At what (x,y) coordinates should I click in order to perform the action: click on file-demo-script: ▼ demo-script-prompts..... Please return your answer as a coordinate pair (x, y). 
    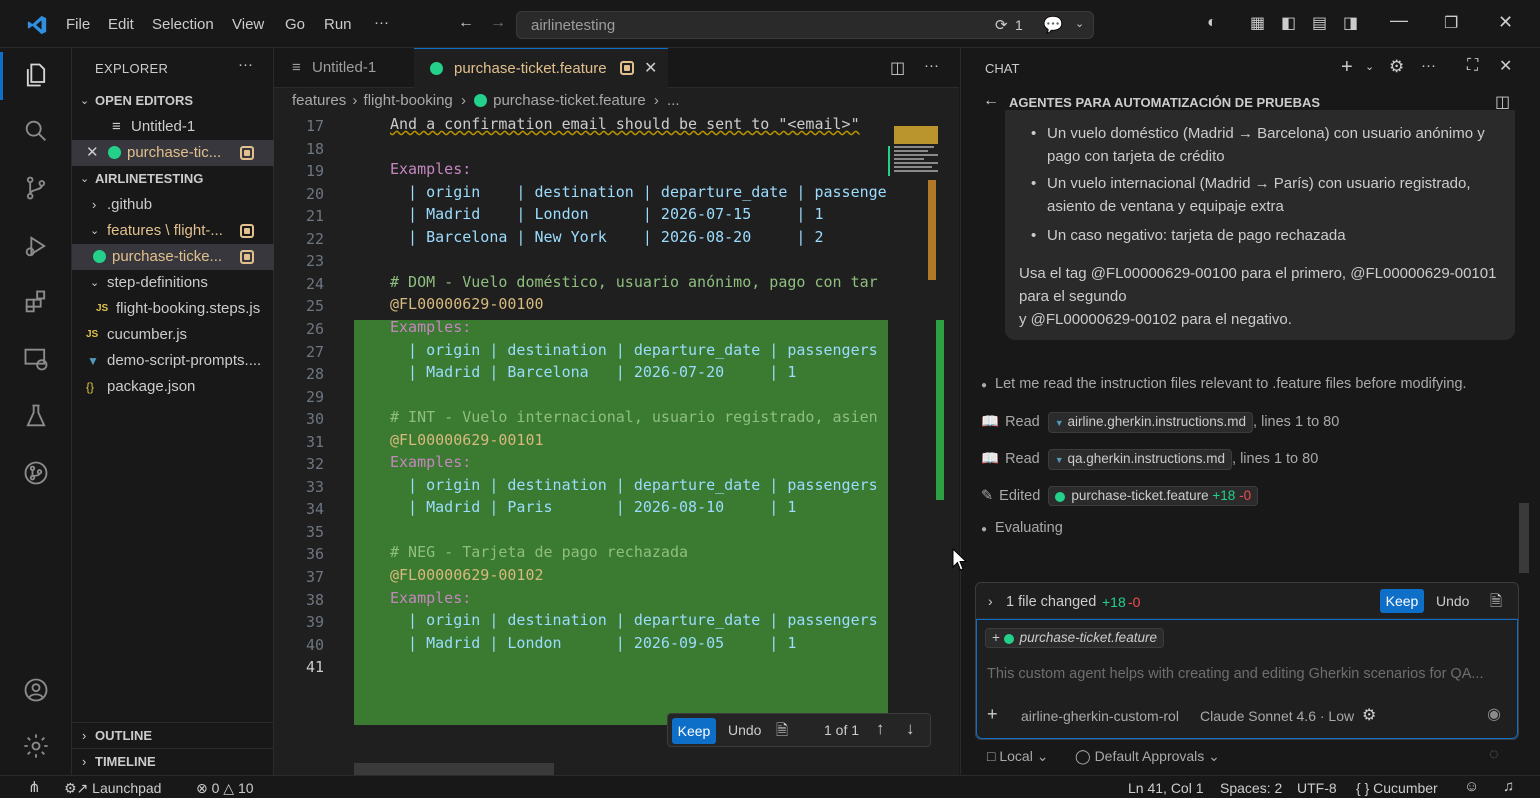
    Looking at the image, I should click on (173, 361).